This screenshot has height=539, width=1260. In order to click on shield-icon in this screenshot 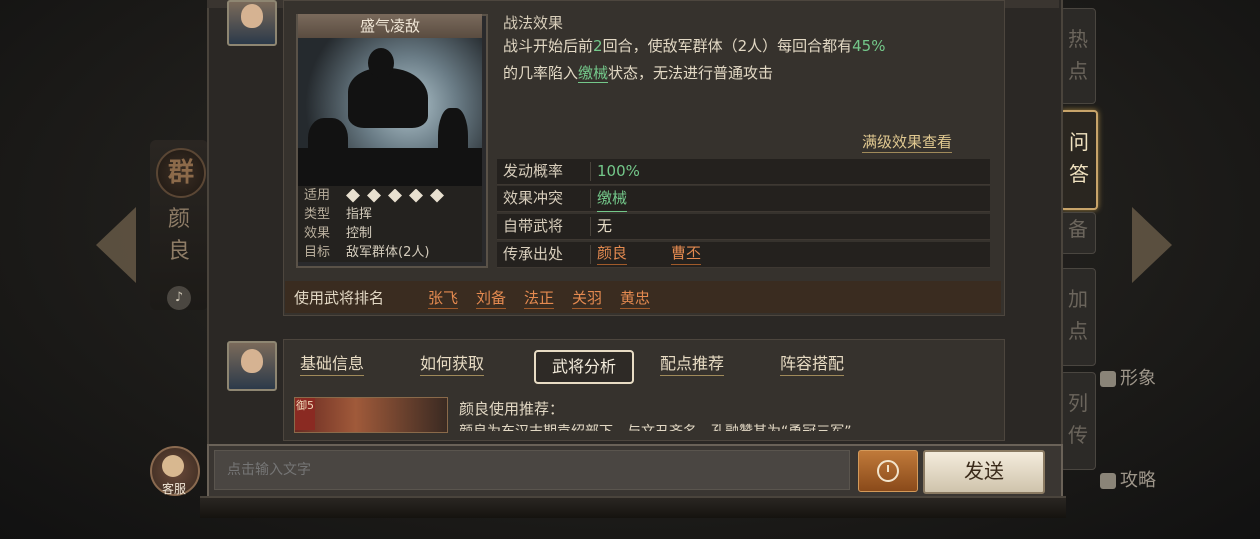, I will do `click(374, 195)`.